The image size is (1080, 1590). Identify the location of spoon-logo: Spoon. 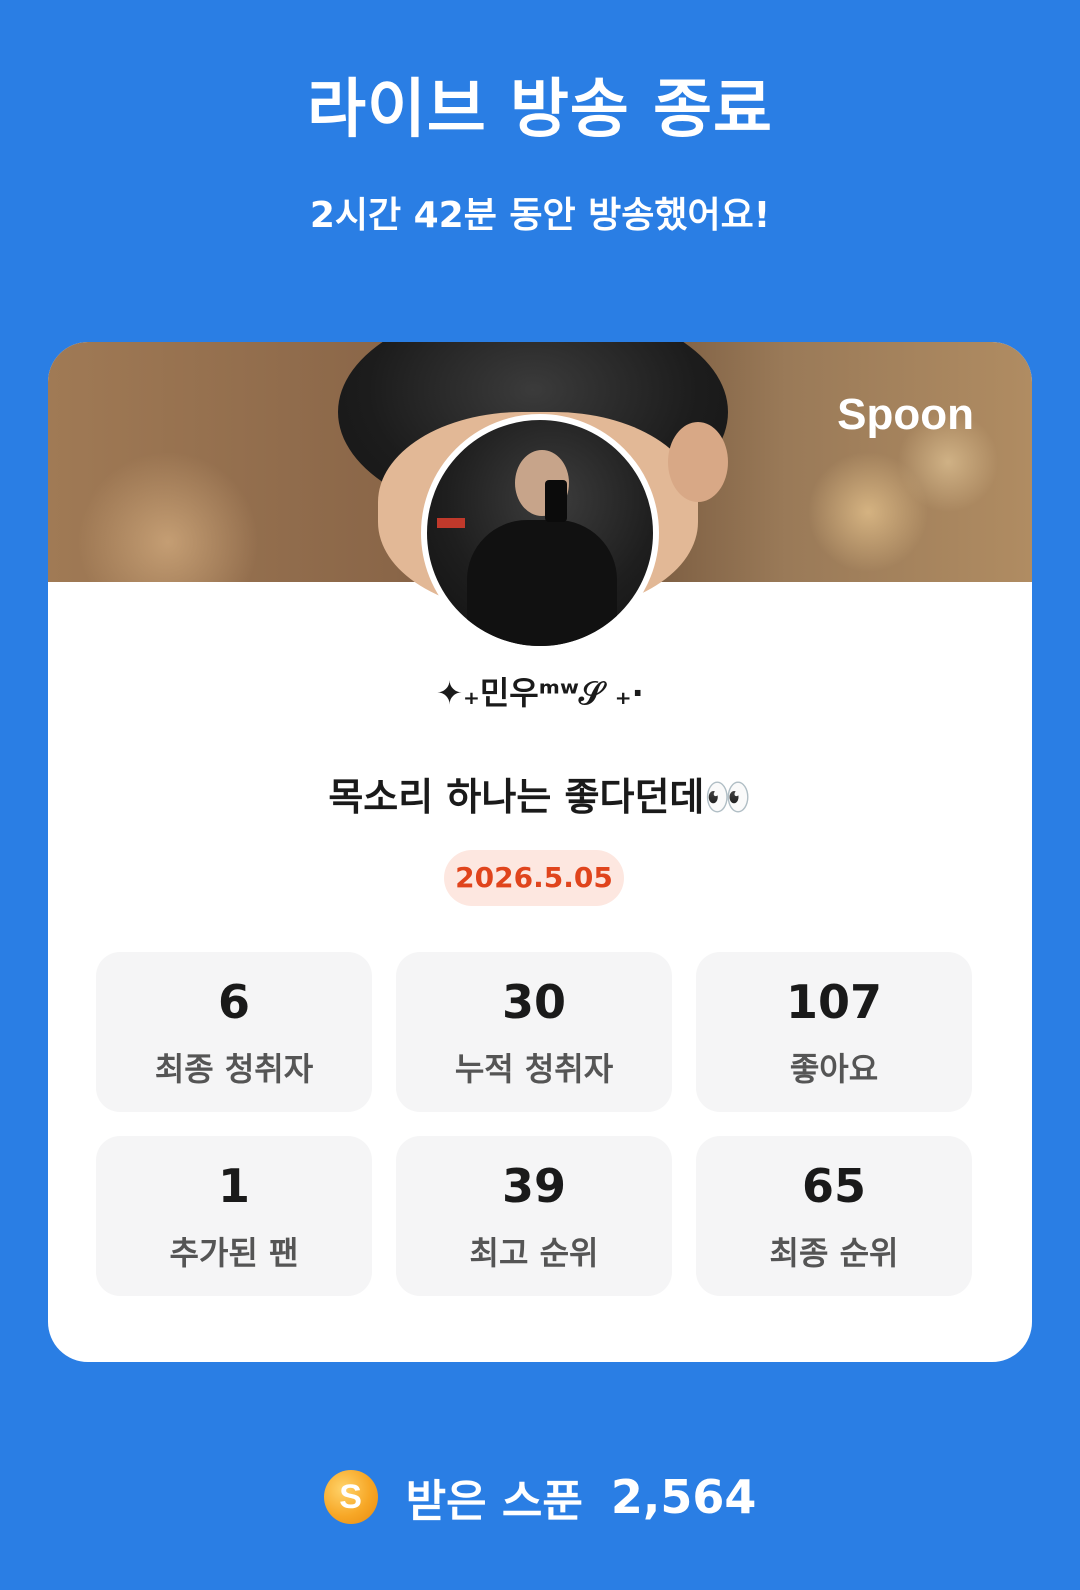
(905, 414).